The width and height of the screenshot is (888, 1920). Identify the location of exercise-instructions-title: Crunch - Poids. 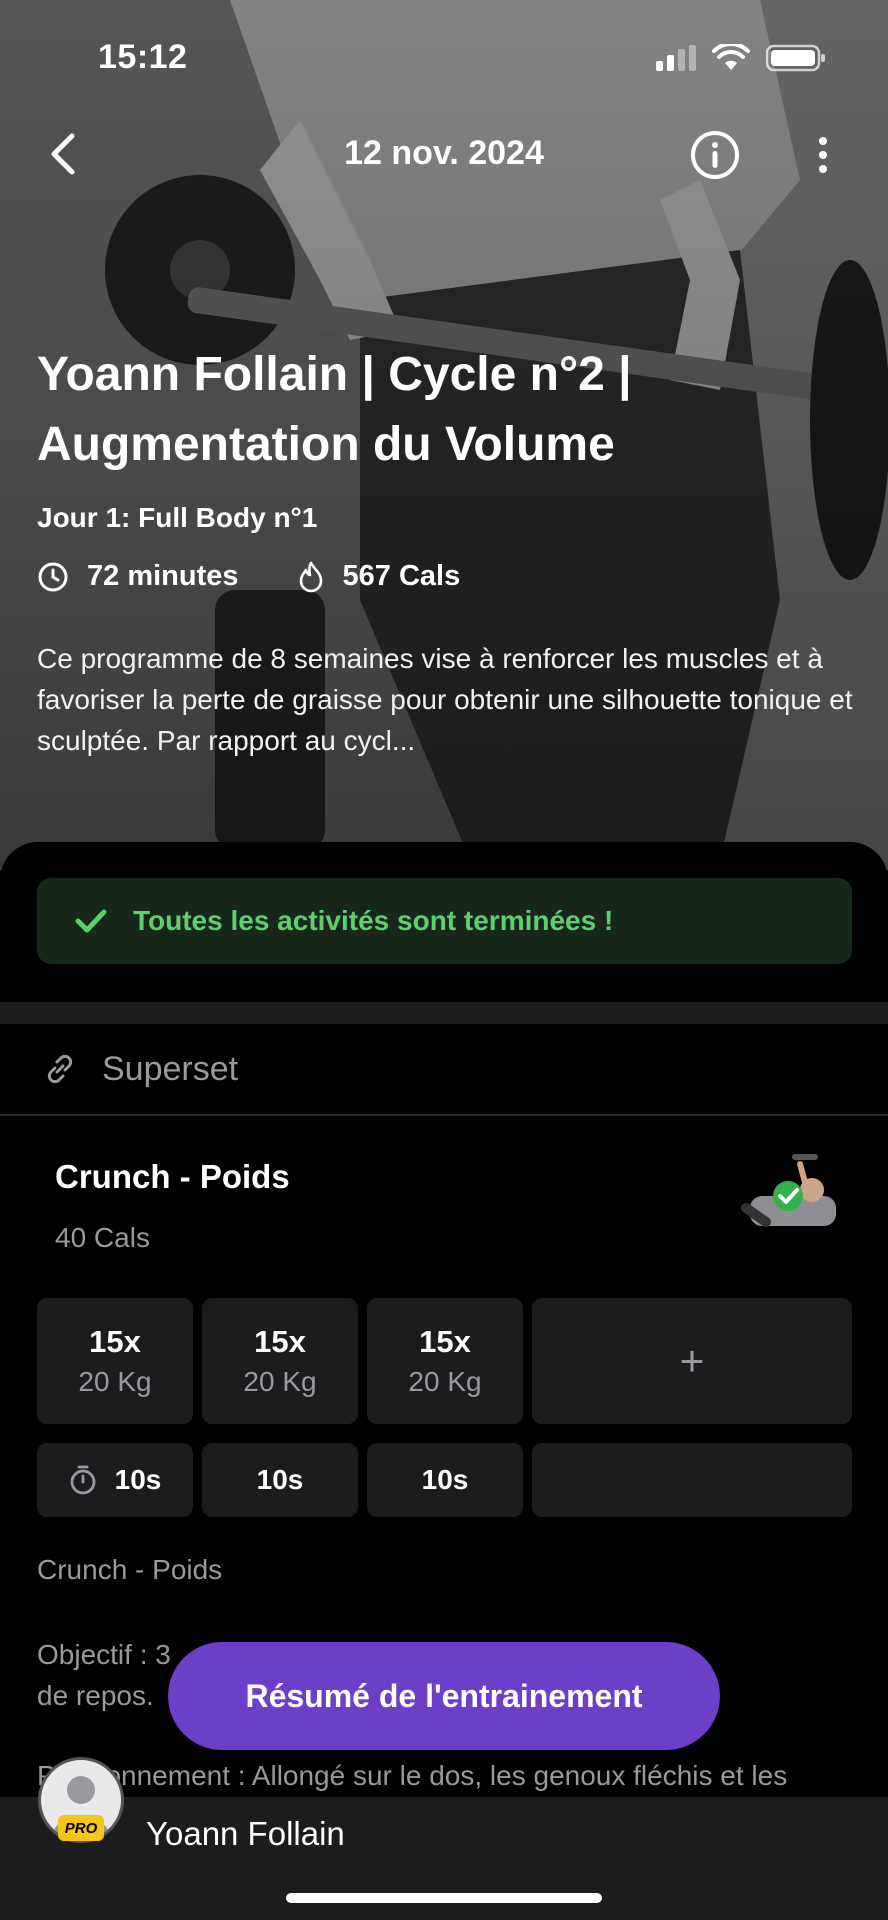
(130, 1569).